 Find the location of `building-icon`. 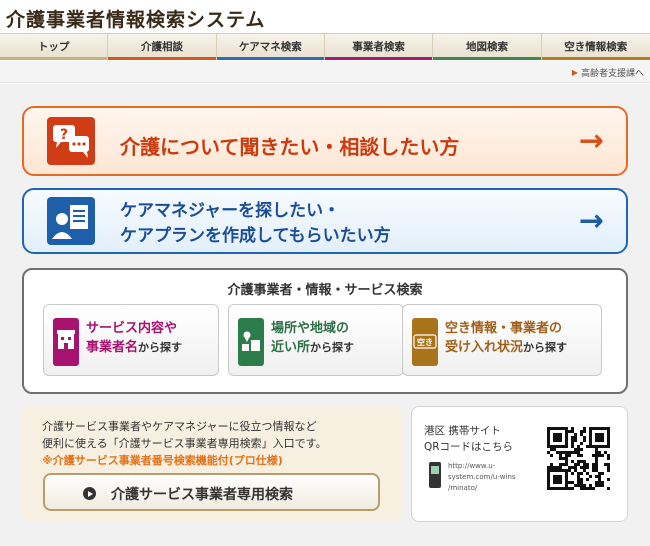

building-icon is located at coordinates (66, 342).